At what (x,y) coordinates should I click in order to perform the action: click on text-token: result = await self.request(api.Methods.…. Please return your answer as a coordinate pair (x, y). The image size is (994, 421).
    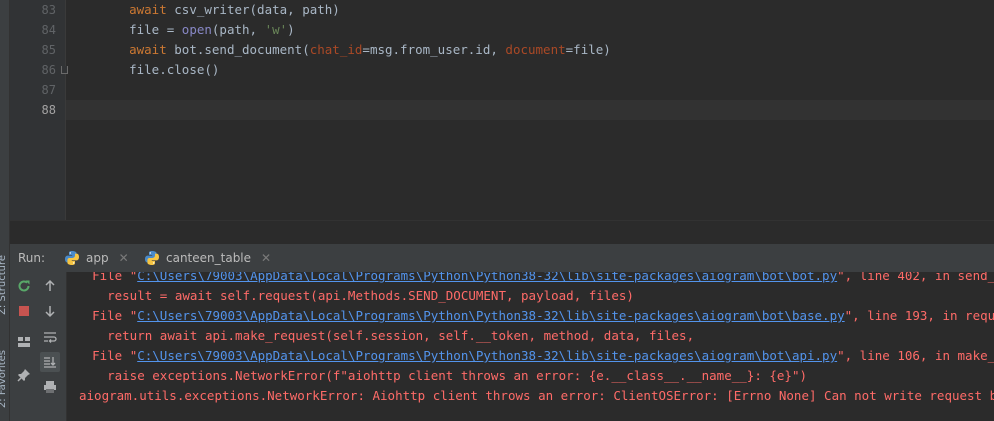
    Looking at the image, I should click on (370, 295).